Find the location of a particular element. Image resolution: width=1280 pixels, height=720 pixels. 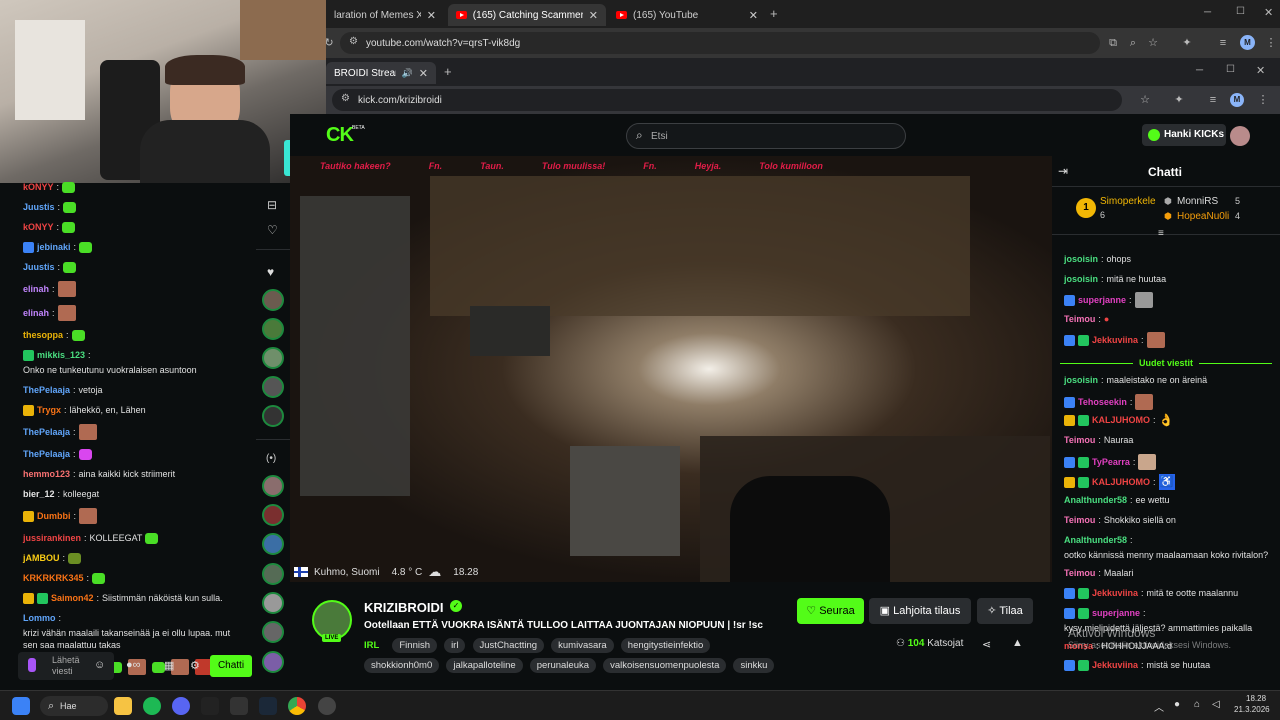

close-window-button: ✕ is located at coordinates (1268, 12).